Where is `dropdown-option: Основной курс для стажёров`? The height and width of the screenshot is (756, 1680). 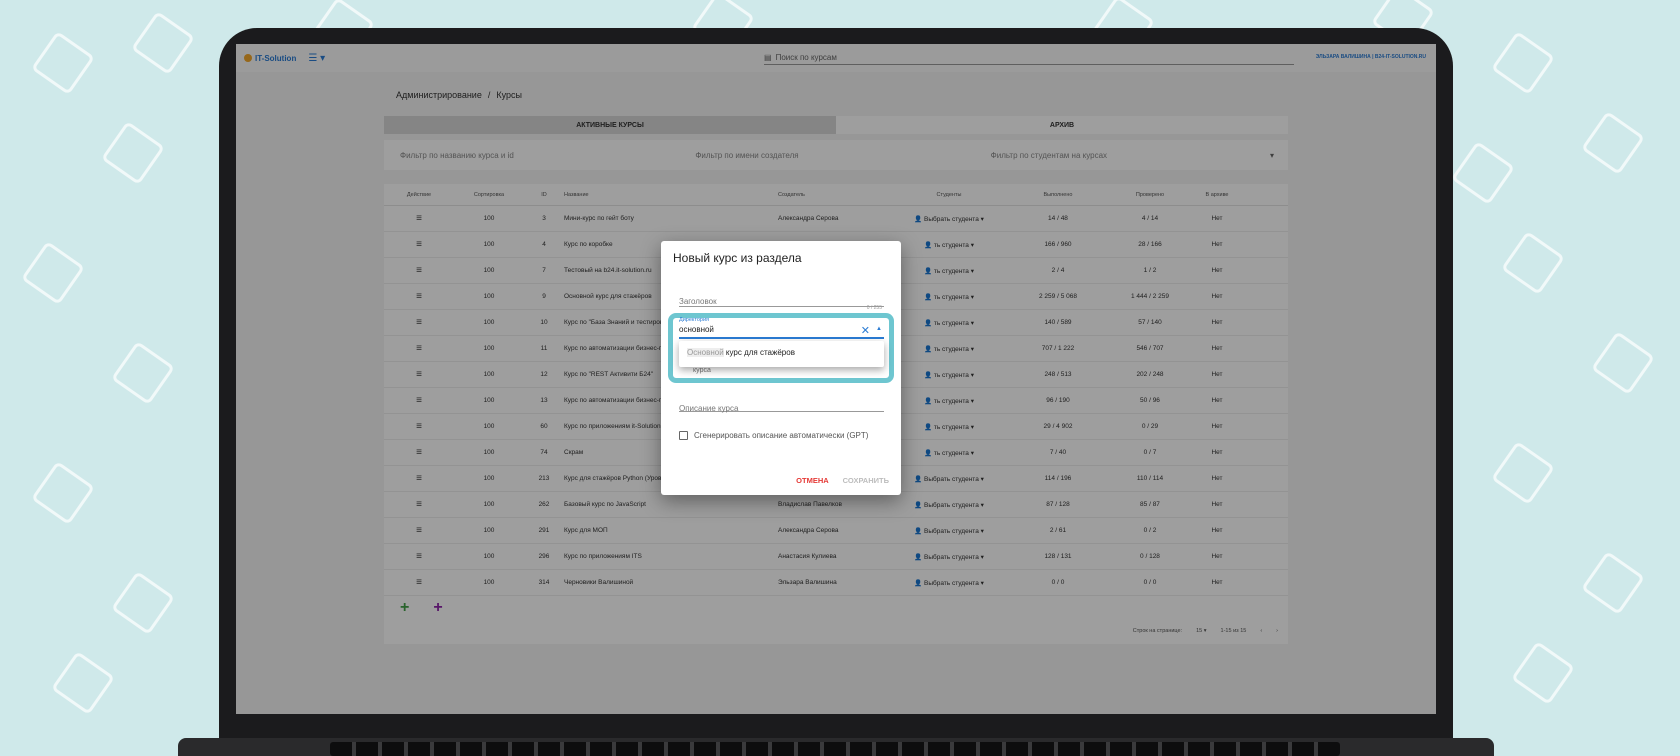 dropdown-option: Основной курс для стажёров is located at coordinates (785, 352).